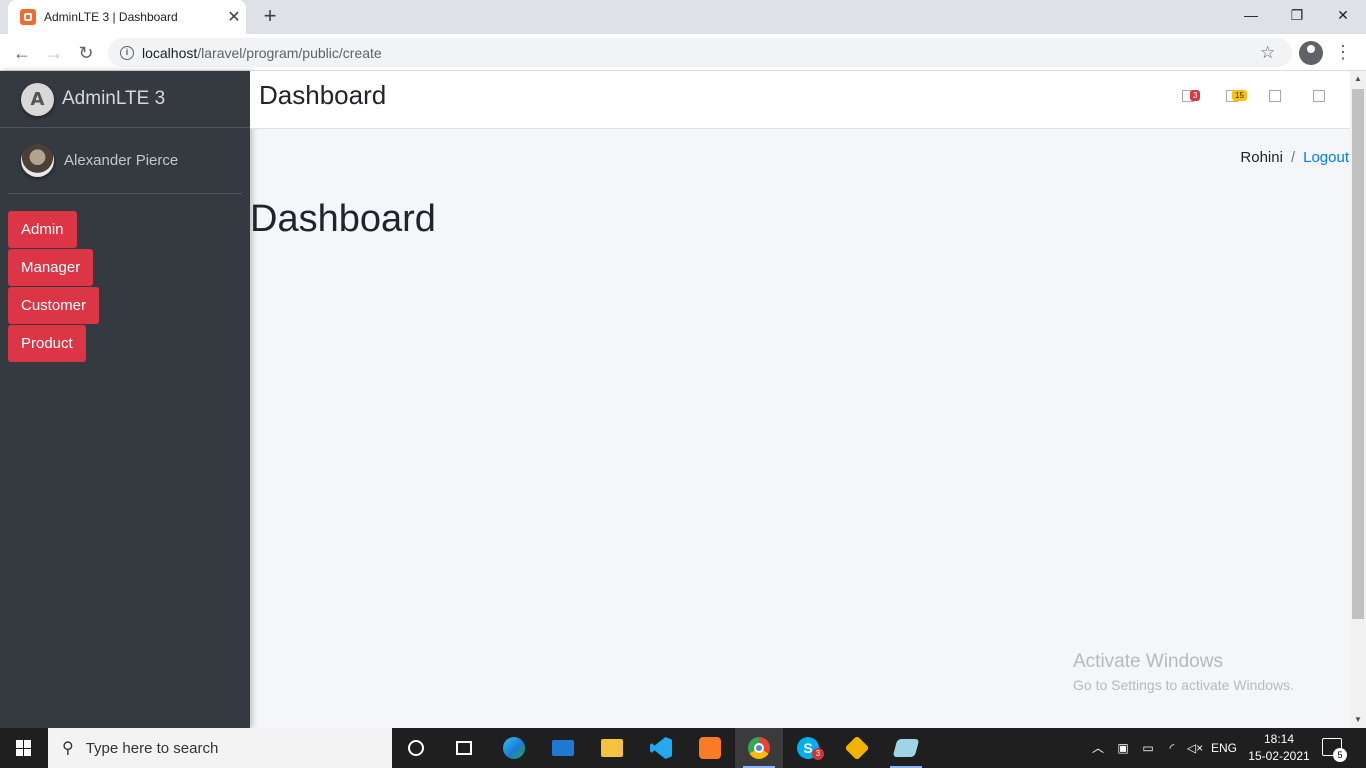 The width and height of the screenshot is (1366, 768). What do you see at coordinates (1251, 15) in the screenshot?
I see `minimize-button: —` at bounding box center [1251, 15].